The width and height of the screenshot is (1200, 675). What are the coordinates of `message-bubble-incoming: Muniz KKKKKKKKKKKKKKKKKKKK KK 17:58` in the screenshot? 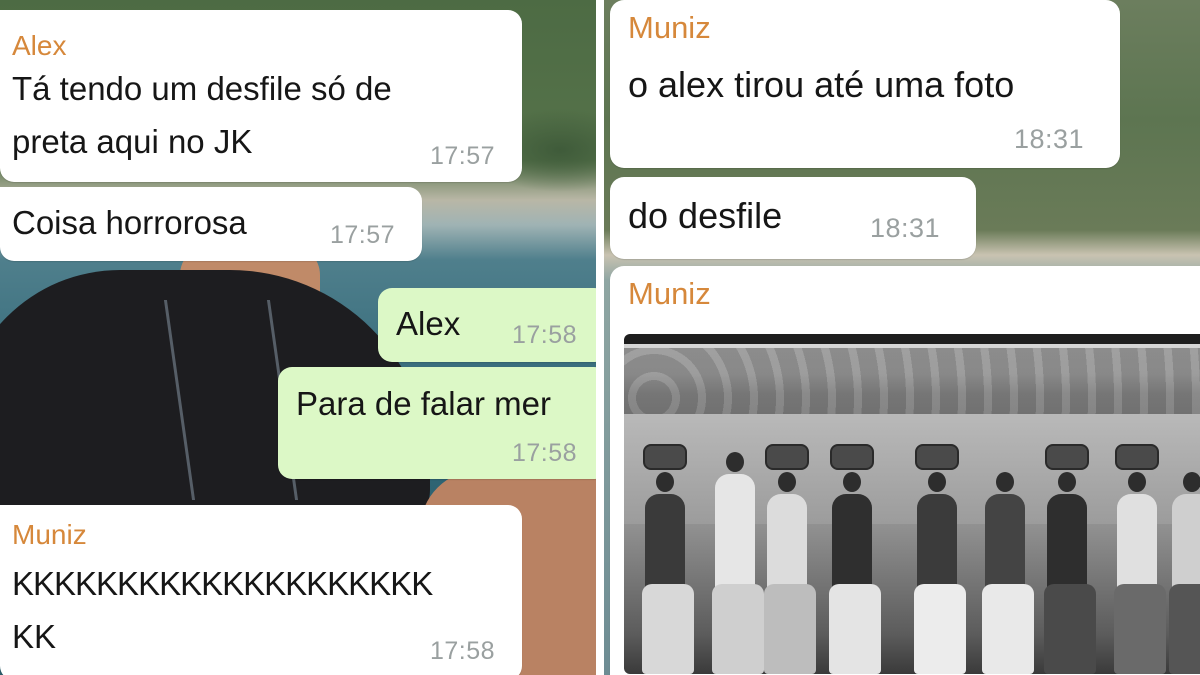 It's located at (261, 590).